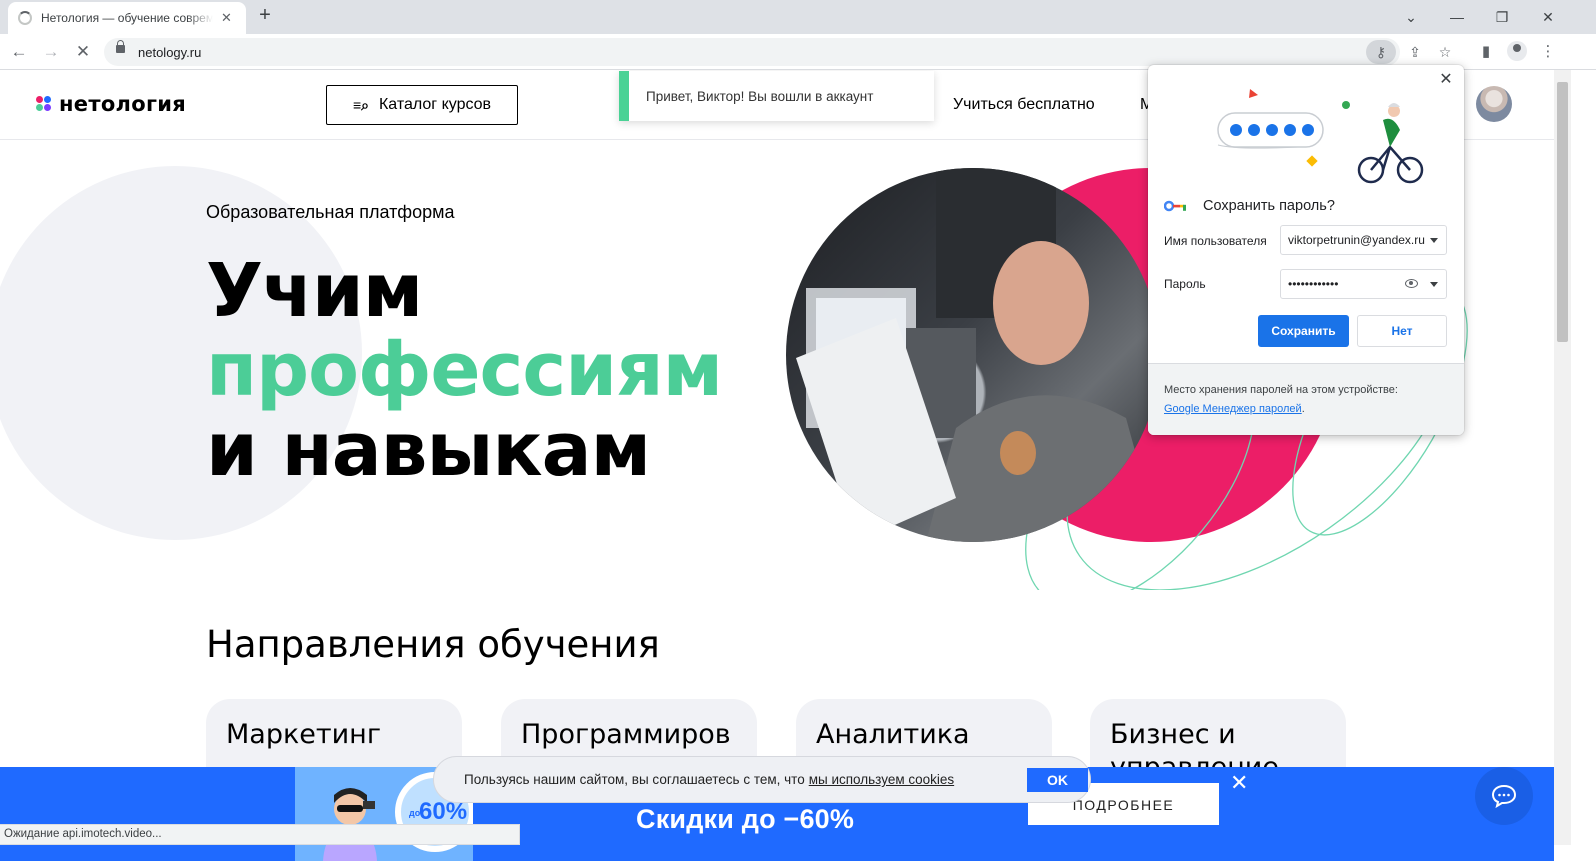 The height and width of the screenshot is (861, 1596). I want to click on hero-title-line-1: Учим, so click(314, 291).